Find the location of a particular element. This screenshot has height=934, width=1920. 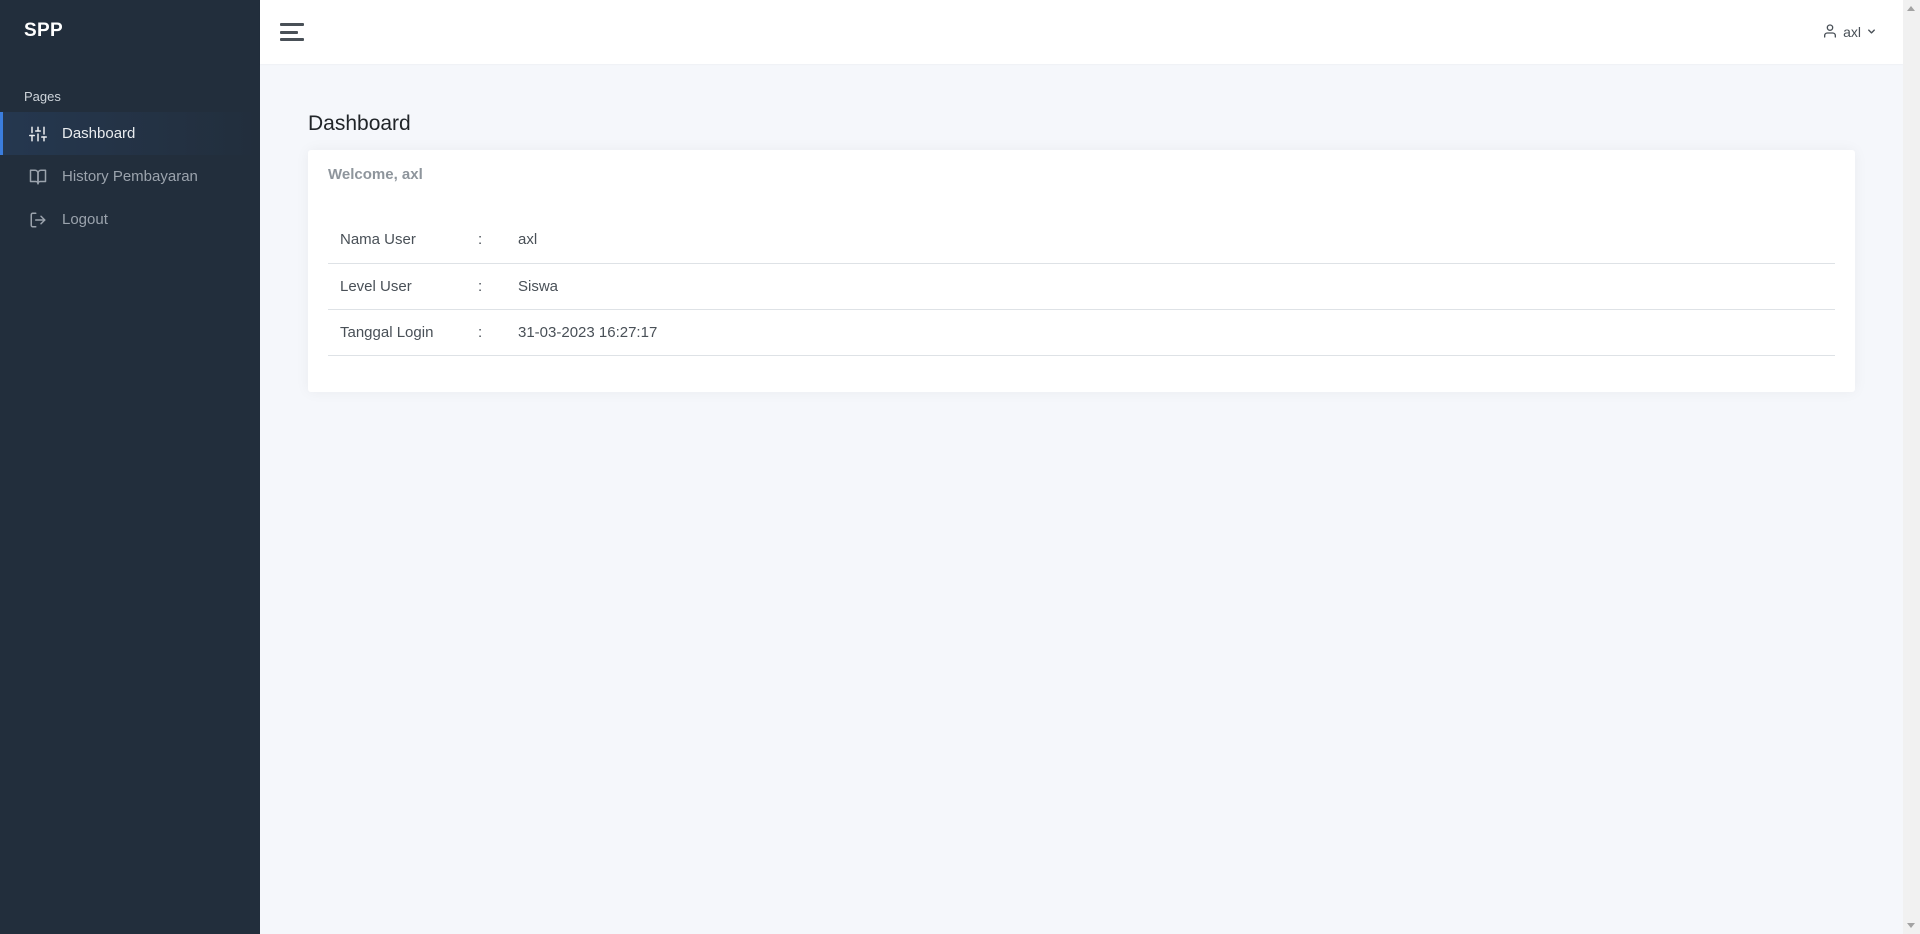

sidebar-item-label: History Pembayaran is located at coordinates (130, 176).